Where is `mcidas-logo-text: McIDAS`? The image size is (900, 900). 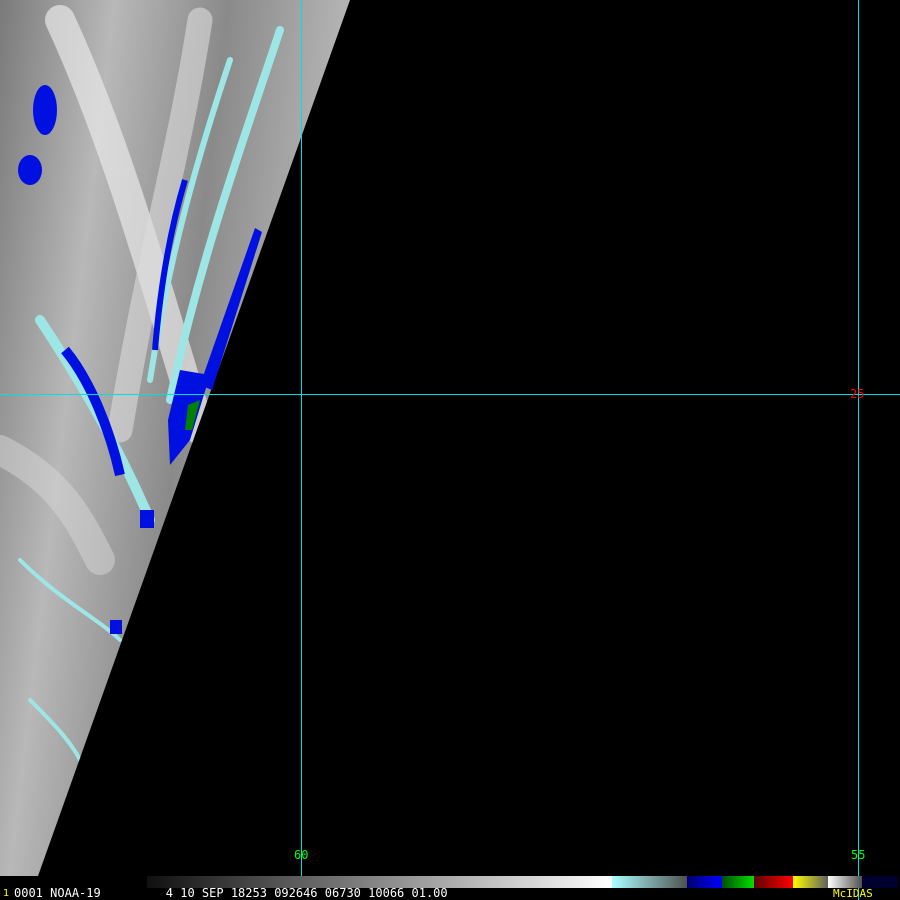 mcidas-logo-text: McIDAS is located at coordinates (853, 893).